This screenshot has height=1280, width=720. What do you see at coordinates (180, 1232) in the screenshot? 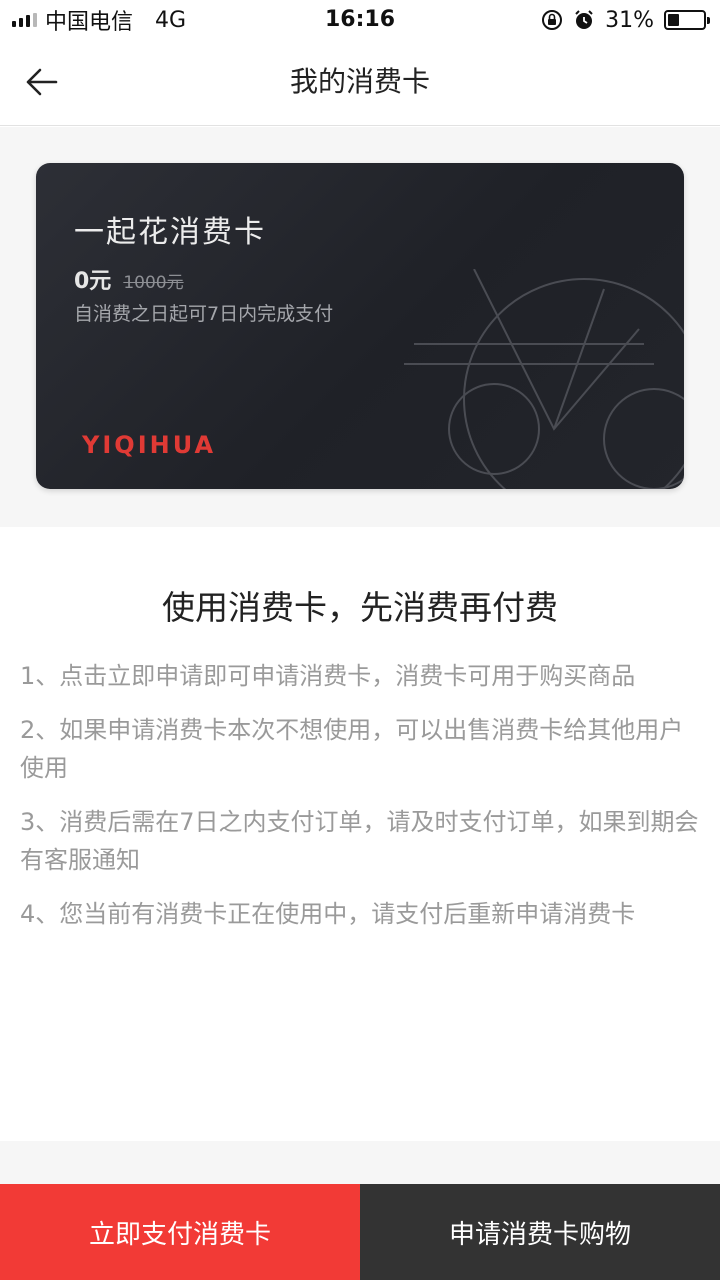
I see `pay-card-button: 立即支付消费卡` at bounding box center [180, 1232].